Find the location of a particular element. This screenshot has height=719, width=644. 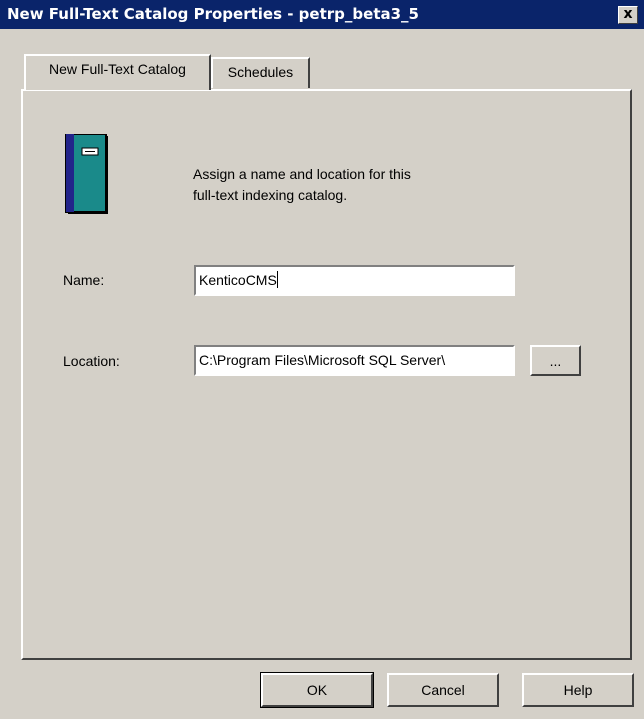

cancel-button: Cancel is located at coordinates (443, 690).